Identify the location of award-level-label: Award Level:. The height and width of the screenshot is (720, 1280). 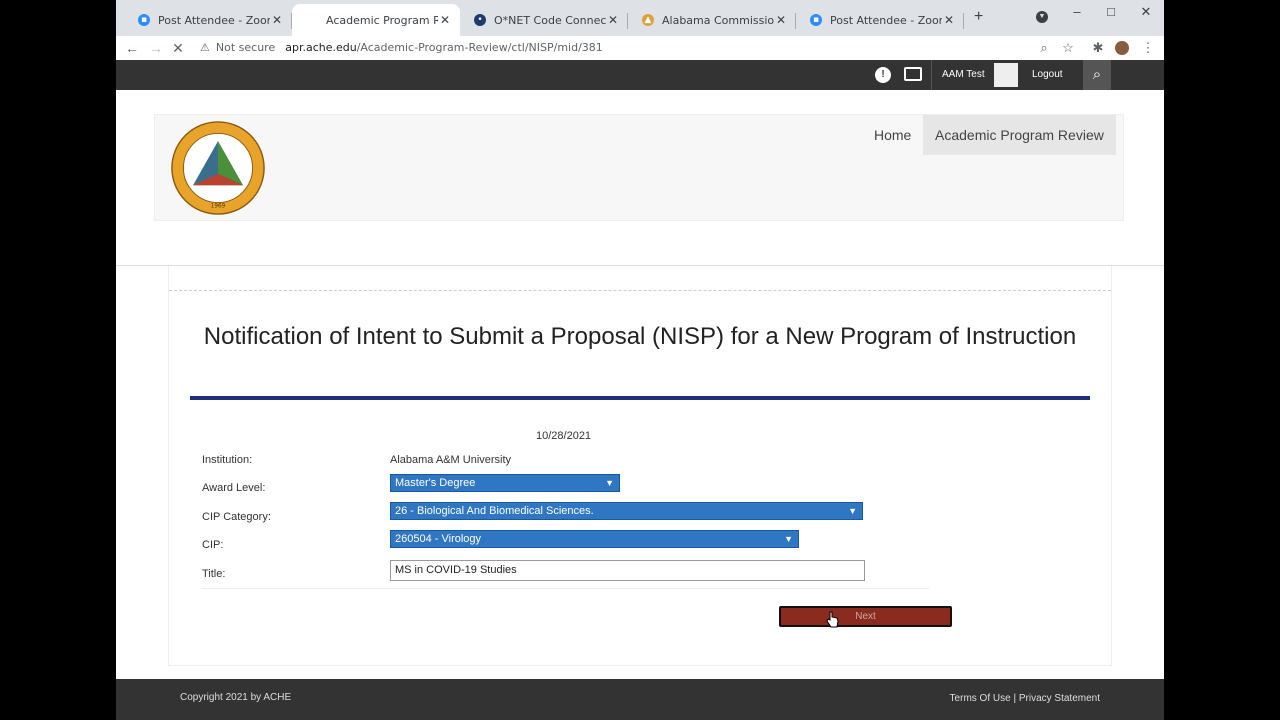
(234, 488).